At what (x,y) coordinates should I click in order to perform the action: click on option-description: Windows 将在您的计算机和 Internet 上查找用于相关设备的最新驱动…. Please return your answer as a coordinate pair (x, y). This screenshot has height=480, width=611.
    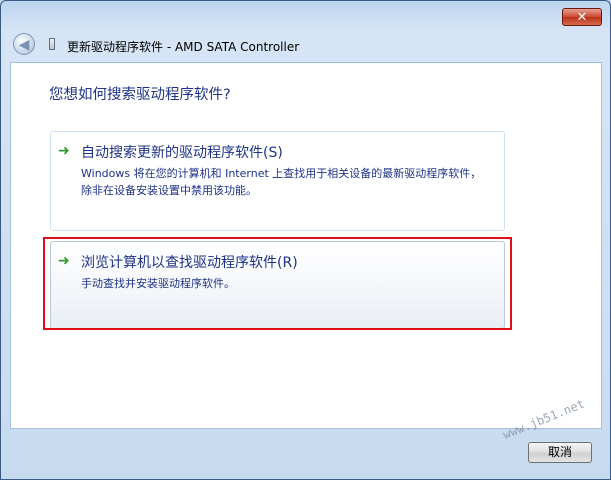
    Looking at the image, I should click on (281, 182).